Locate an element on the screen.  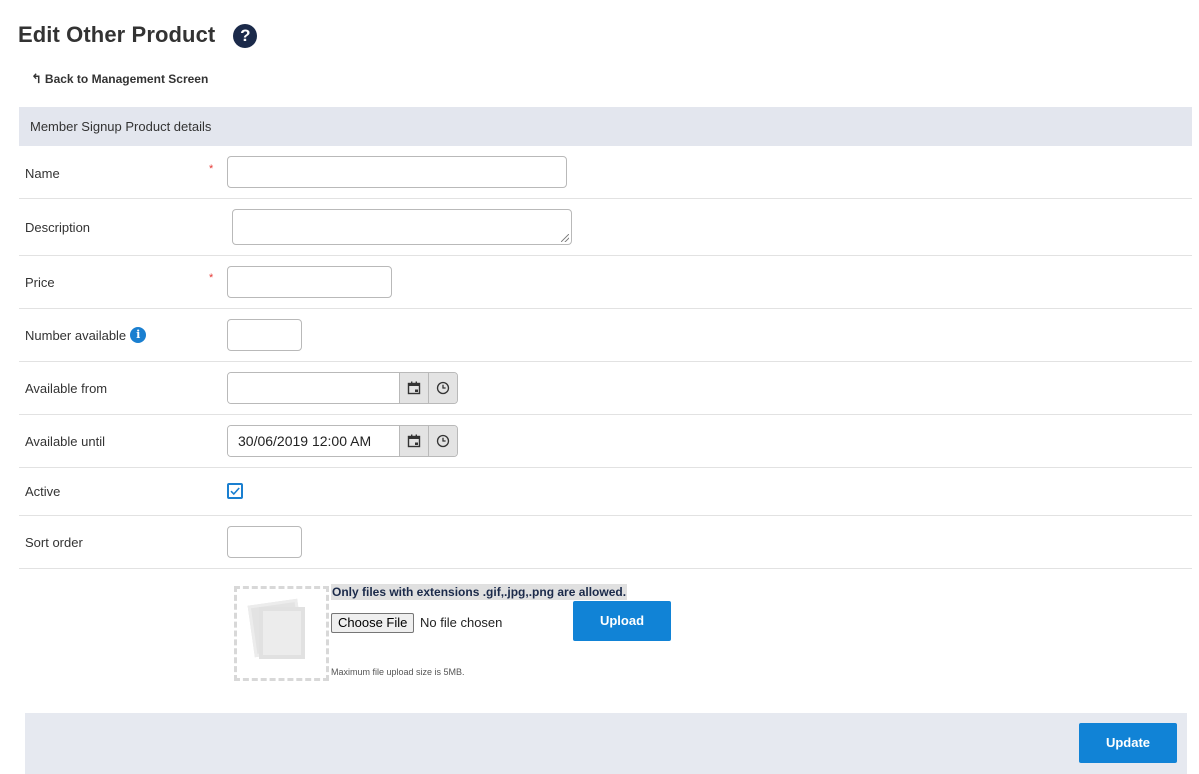
active-label: Active is located at coordinates (43, 491).